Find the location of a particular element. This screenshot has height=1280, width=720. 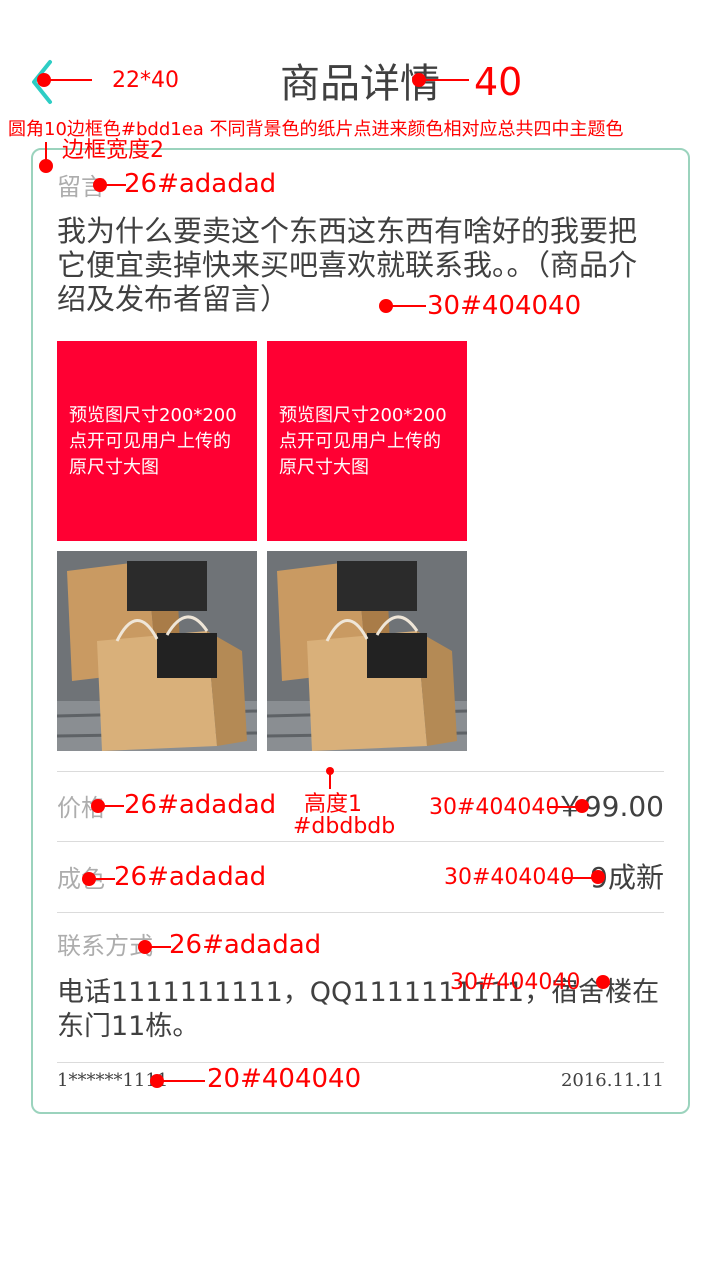

annotation-condition-value: 30#404040 is located at coordinates (509, 877).